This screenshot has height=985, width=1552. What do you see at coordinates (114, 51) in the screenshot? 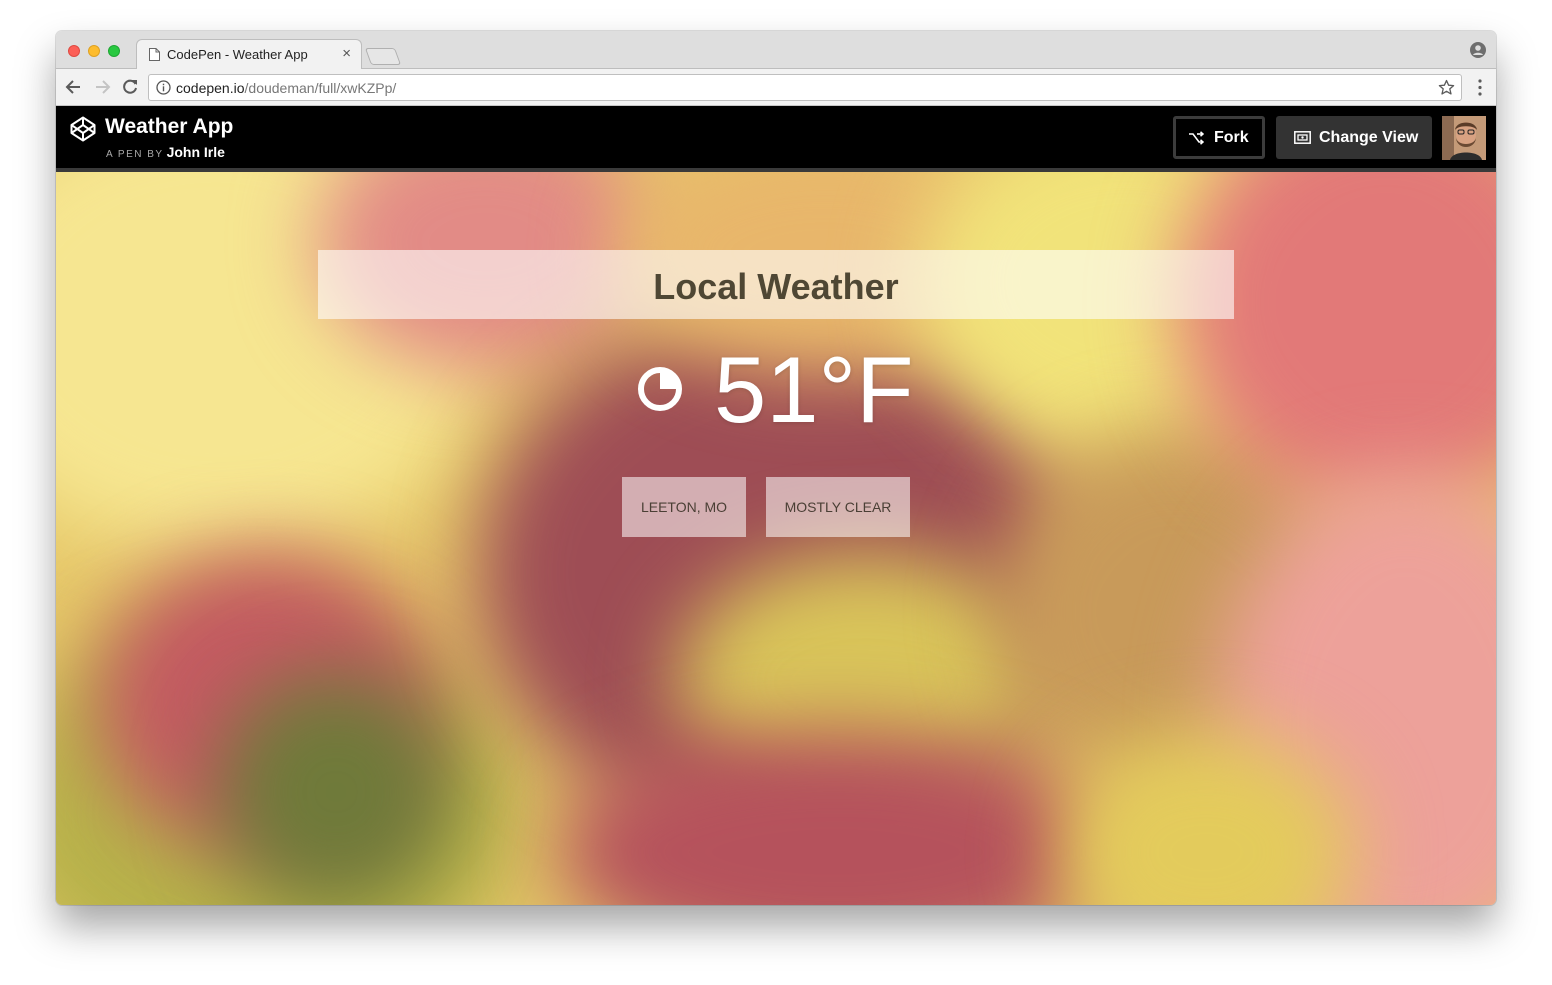
I see `maximize-window-button` at bounding box center [114, 51].